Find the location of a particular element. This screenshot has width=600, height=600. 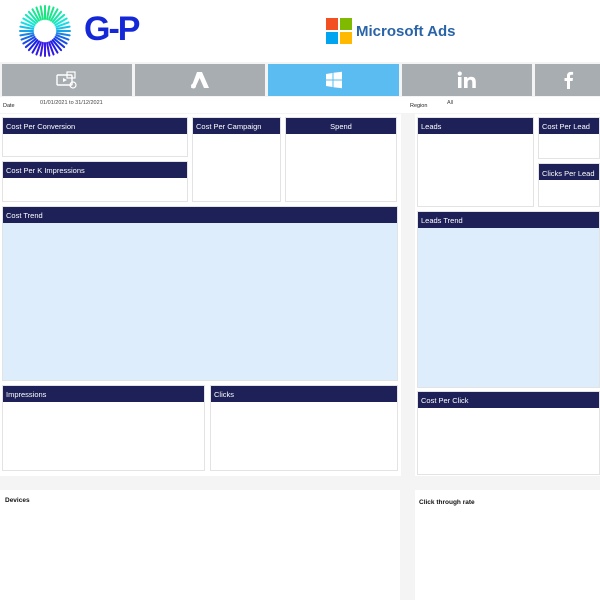

impressions-panel: Impressions is located at coordinates (103, 428).